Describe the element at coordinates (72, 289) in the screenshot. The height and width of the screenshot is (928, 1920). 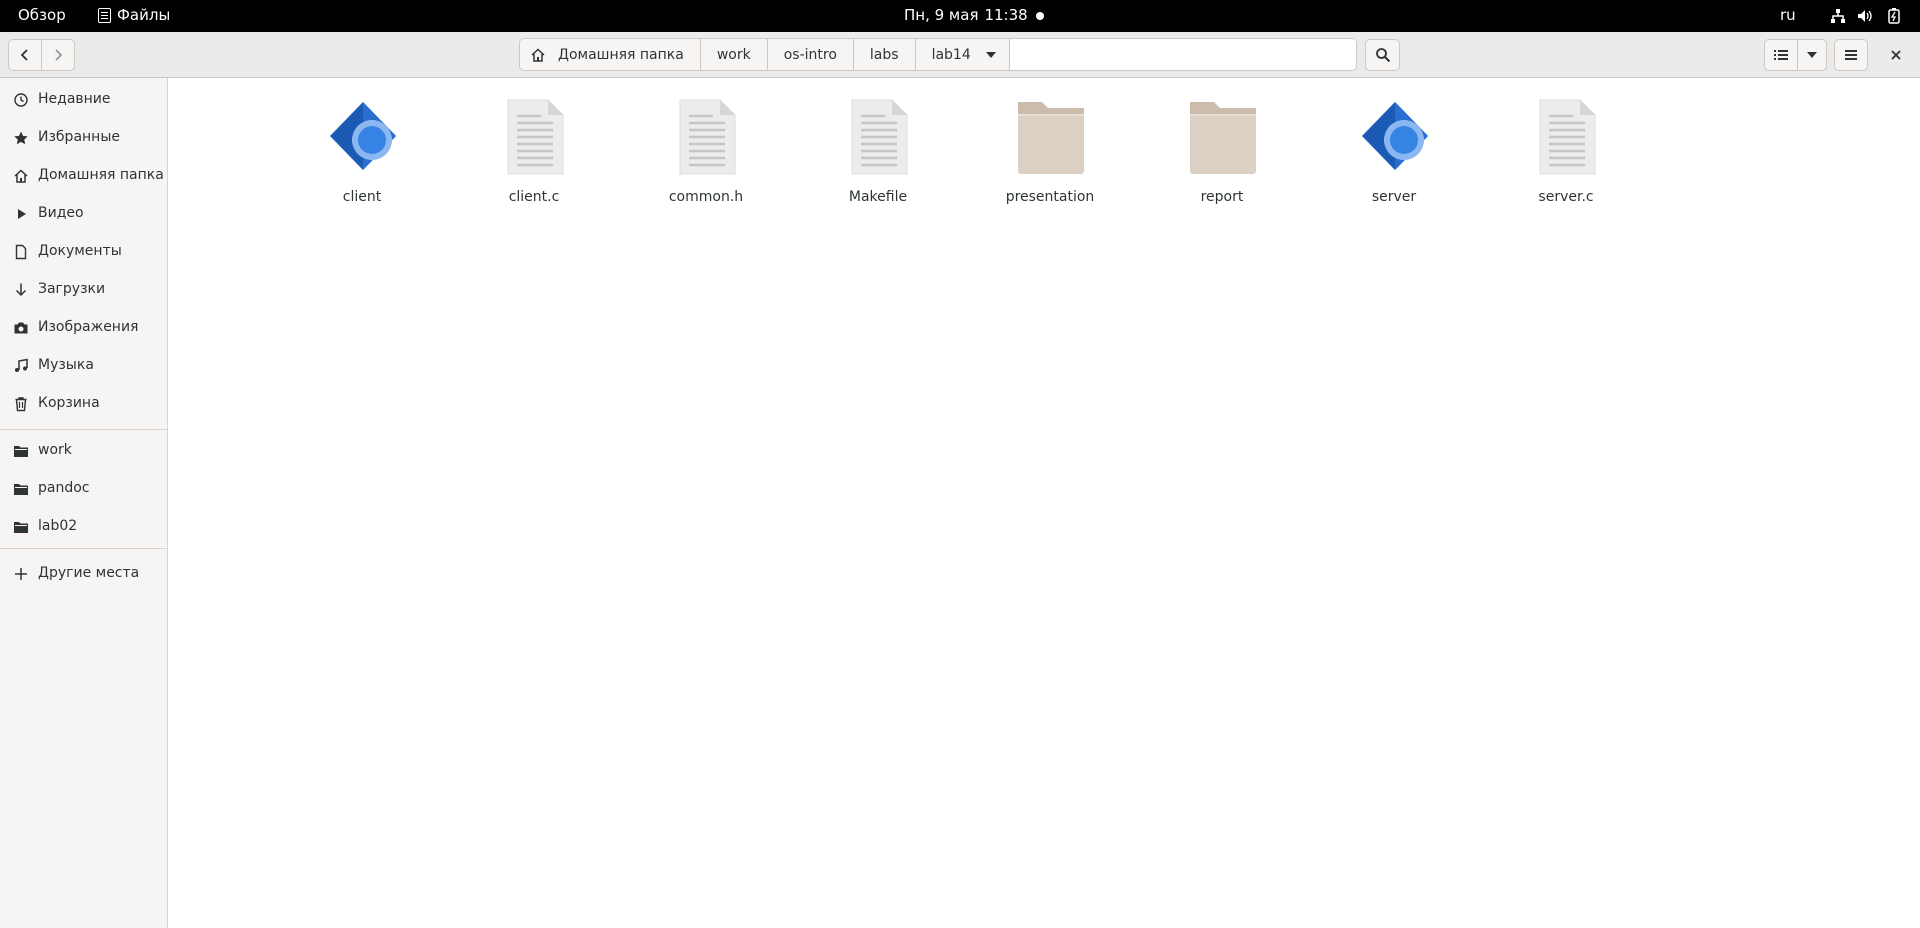
I see `sidebar-item-label: Загрузки` at that location.